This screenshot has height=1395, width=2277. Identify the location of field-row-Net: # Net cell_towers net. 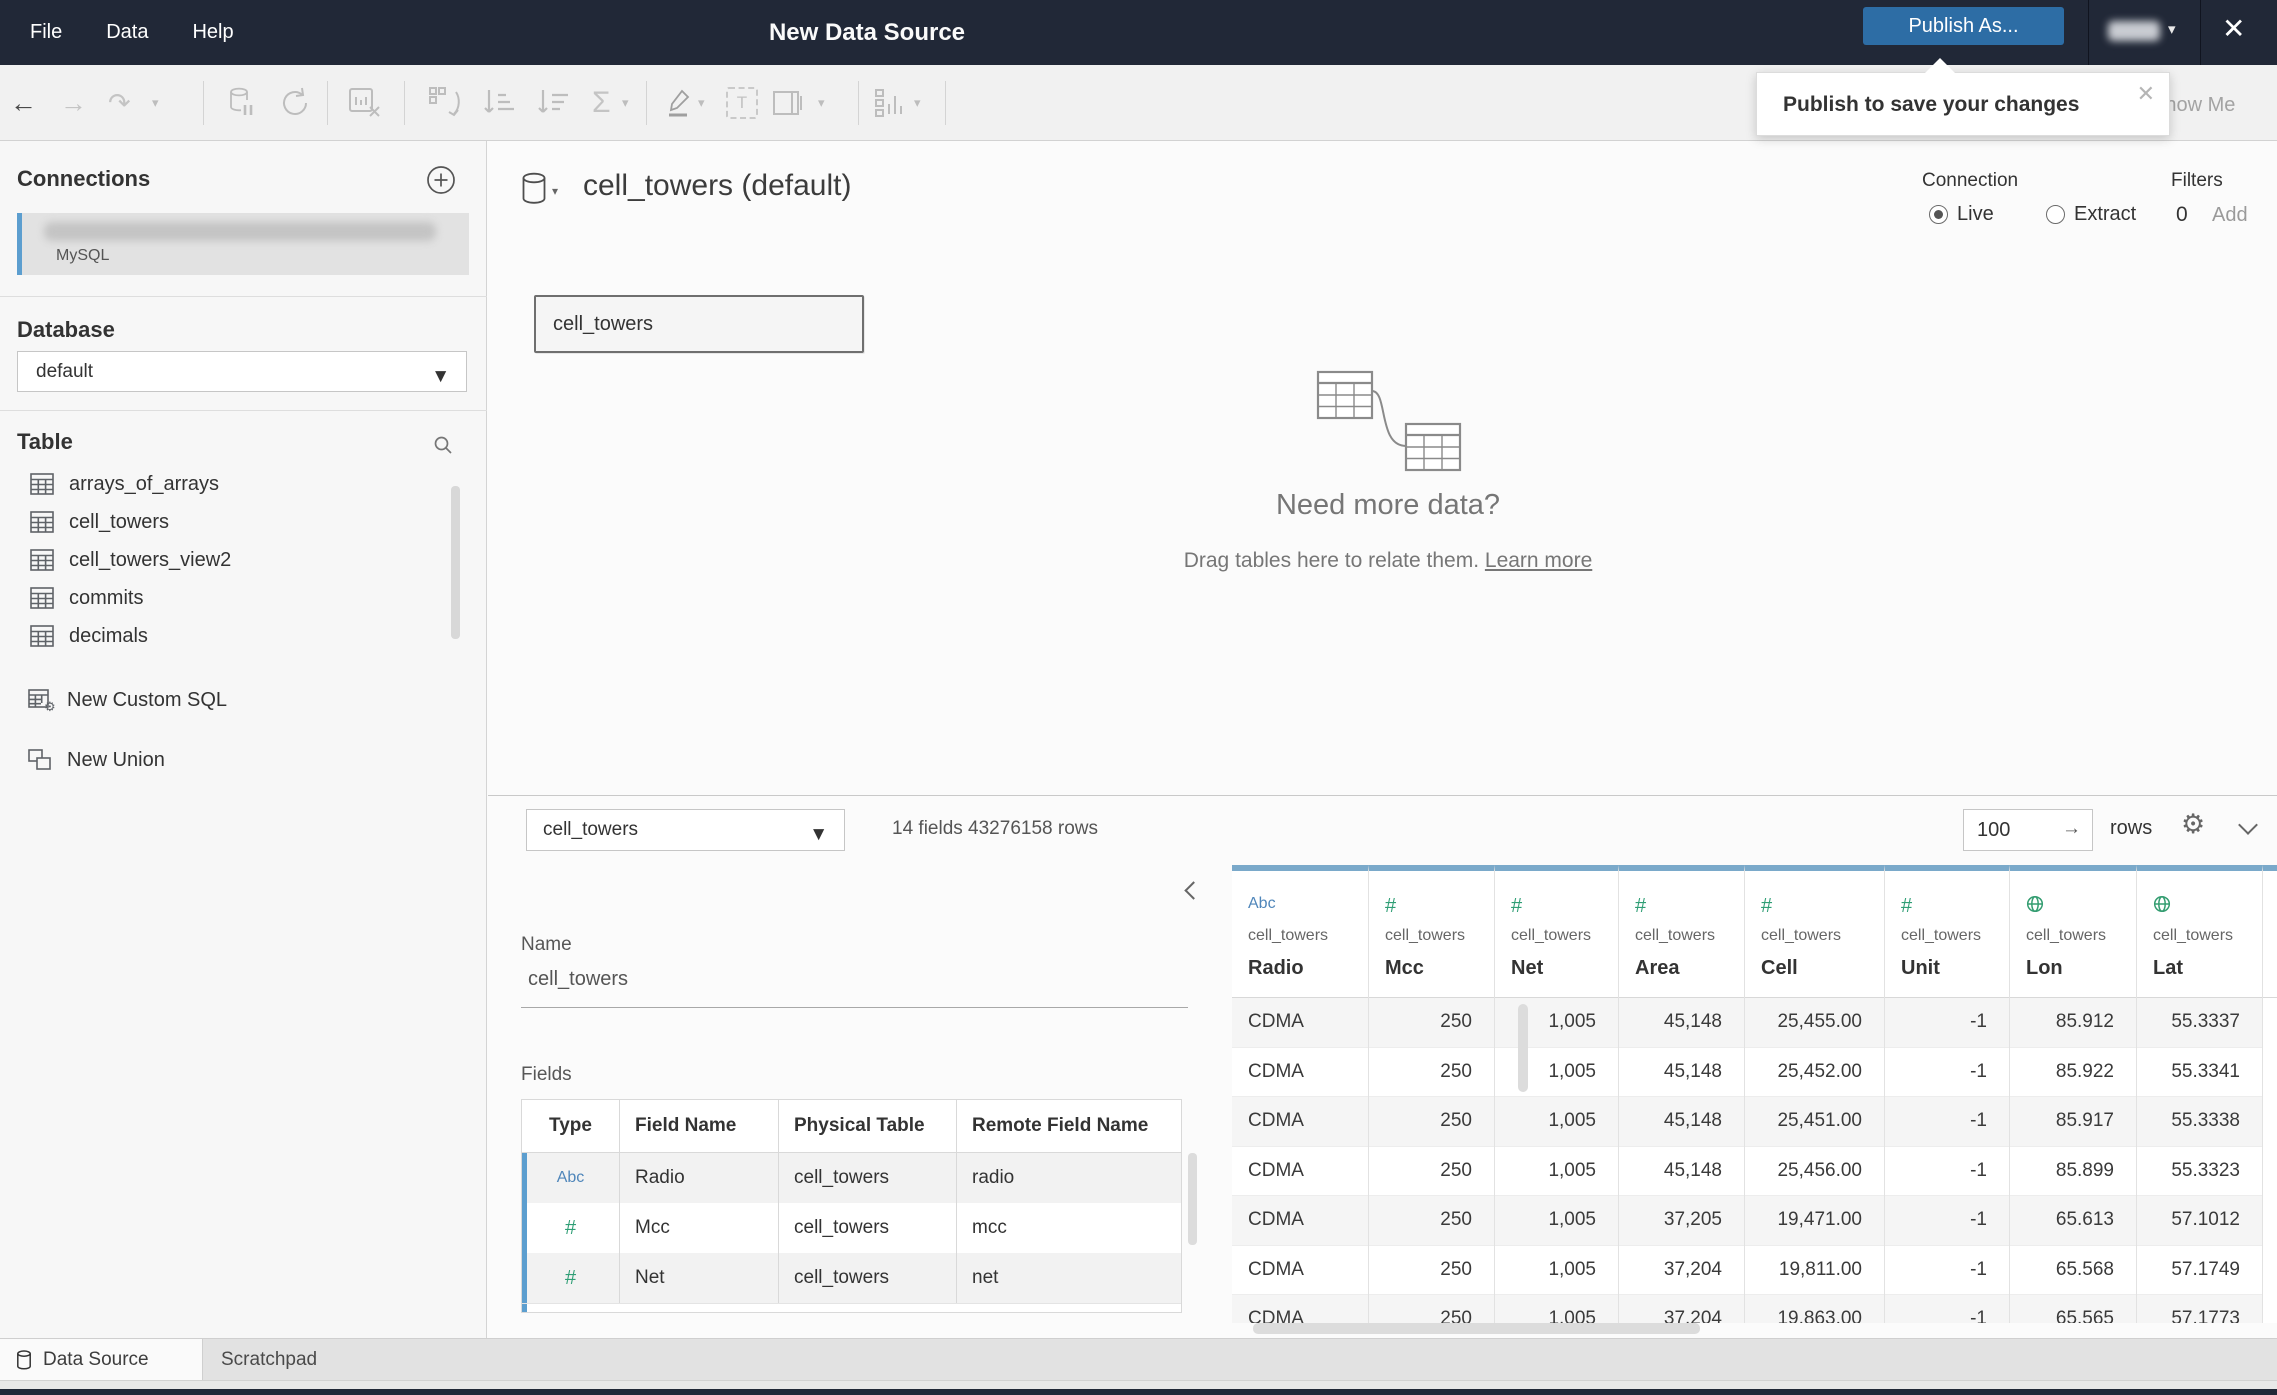
(851, 1278).